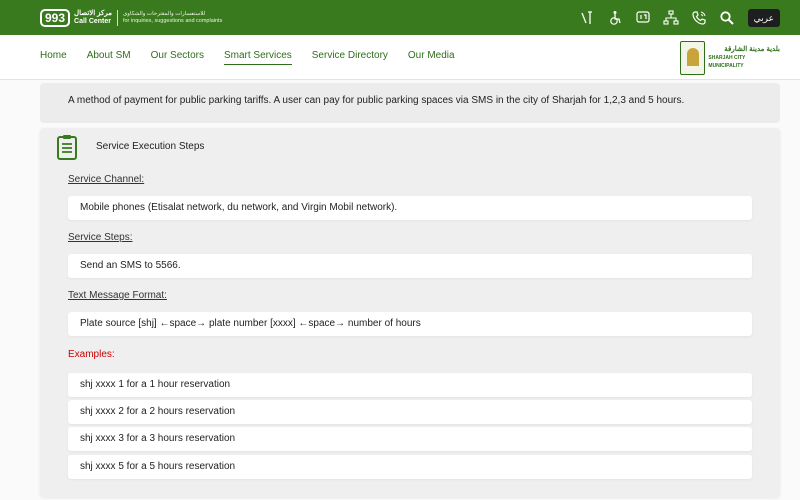  Describe the element at coordinates (727, 18) in the screenshot. I see `search-icon` at that location.